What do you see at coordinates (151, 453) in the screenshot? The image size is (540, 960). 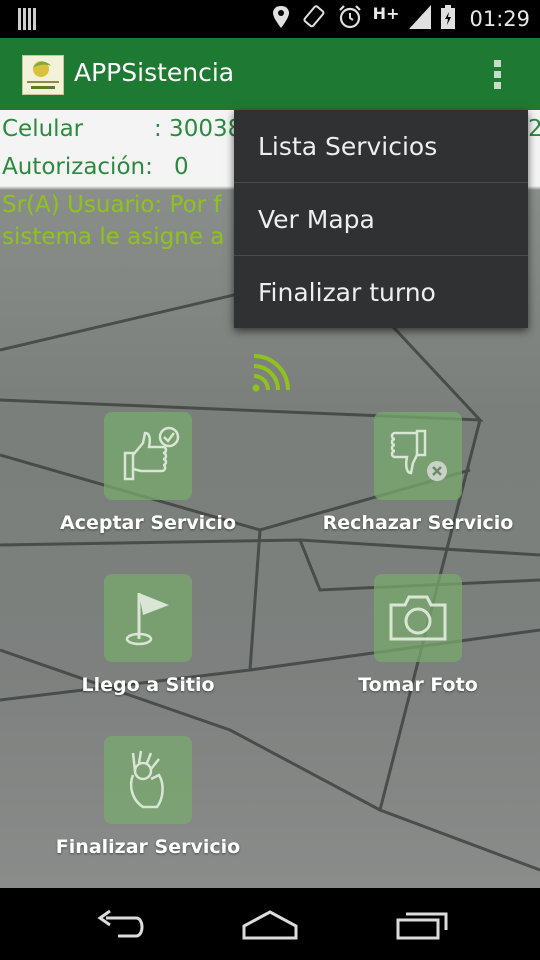 I see `thumbs-up-icon` at bounding box center [151, 453].